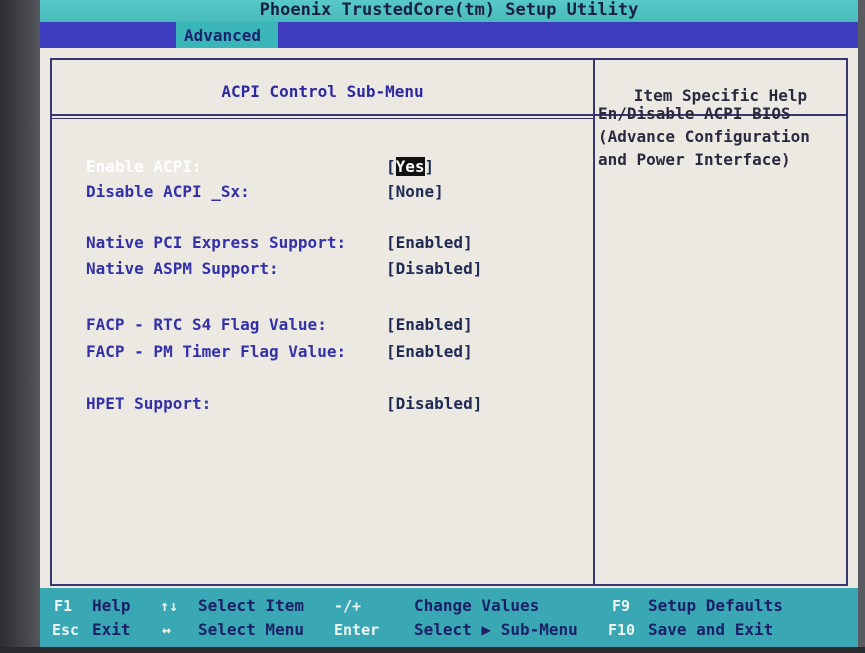 The width and height of the screenshot is (865, 653). I want to click on key-desc: Select ▶ Sub-Menu, so click(496, 629).